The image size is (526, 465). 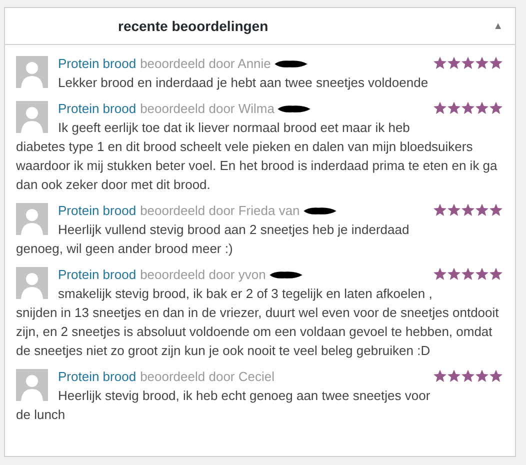 I want to click on reviewer-name: beoordeeld door Wilma, so click(x=207, y=109).